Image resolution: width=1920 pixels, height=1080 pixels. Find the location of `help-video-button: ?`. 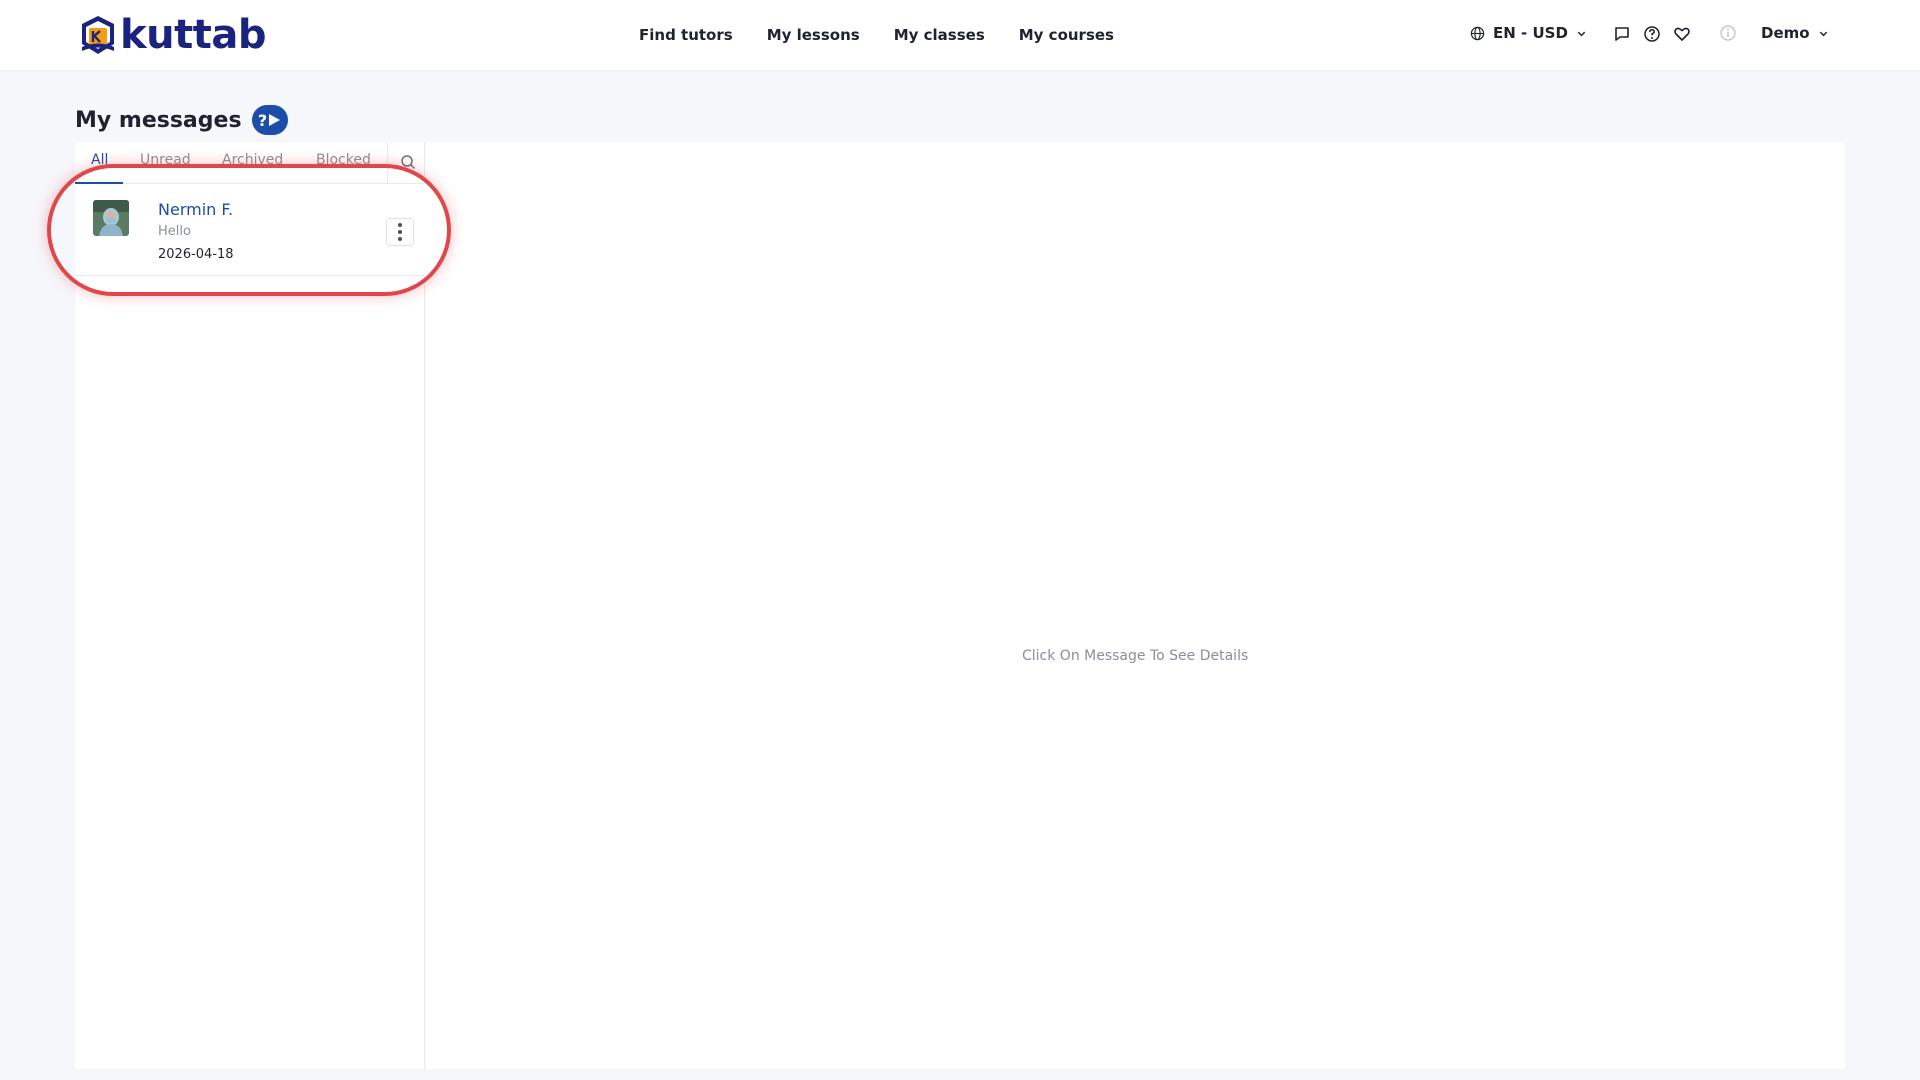

help-video-button: ? is located at coordinates (269, 120).